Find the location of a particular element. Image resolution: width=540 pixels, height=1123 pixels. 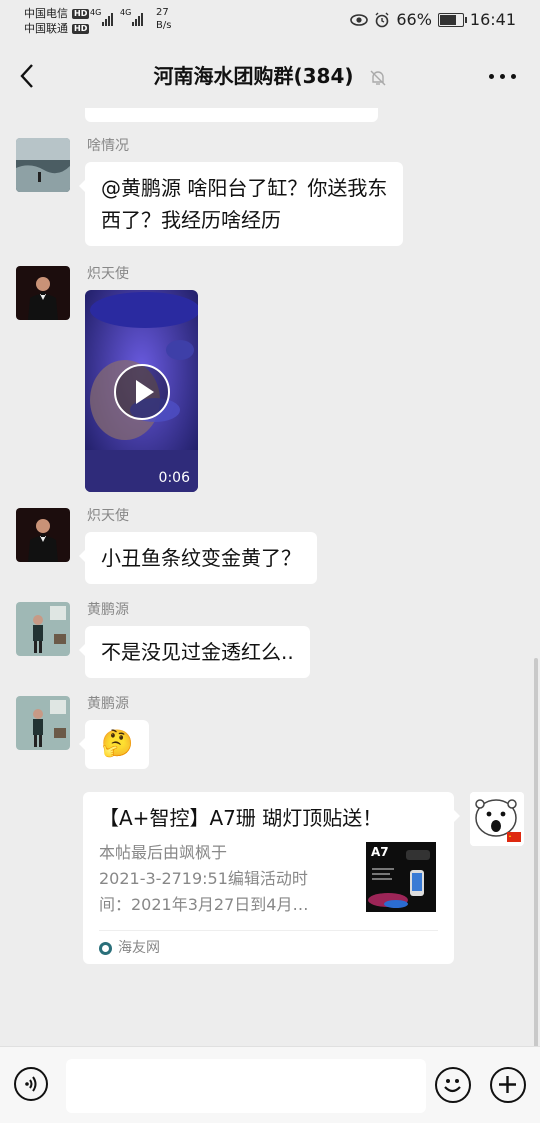

message-line: @黄鹏源 啥阳台了缸？你送我东 is located at coordinates (244, 188).